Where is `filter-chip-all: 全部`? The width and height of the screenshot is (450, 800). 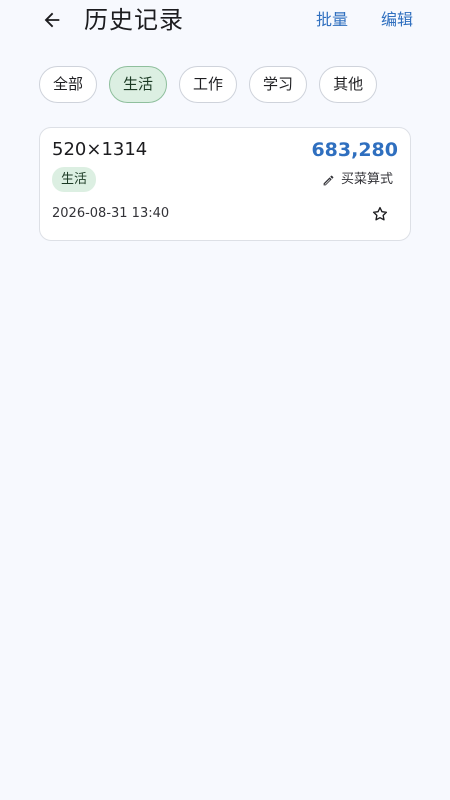 filter-chip-all: 全部 is located at coordinates (68, 84).